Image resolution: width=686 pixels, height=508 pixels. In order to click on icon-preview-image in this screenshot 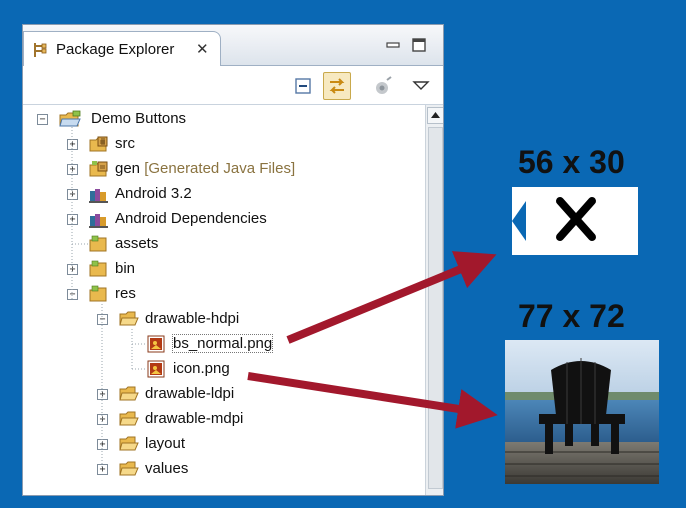, I will do `click(582, 412)`.